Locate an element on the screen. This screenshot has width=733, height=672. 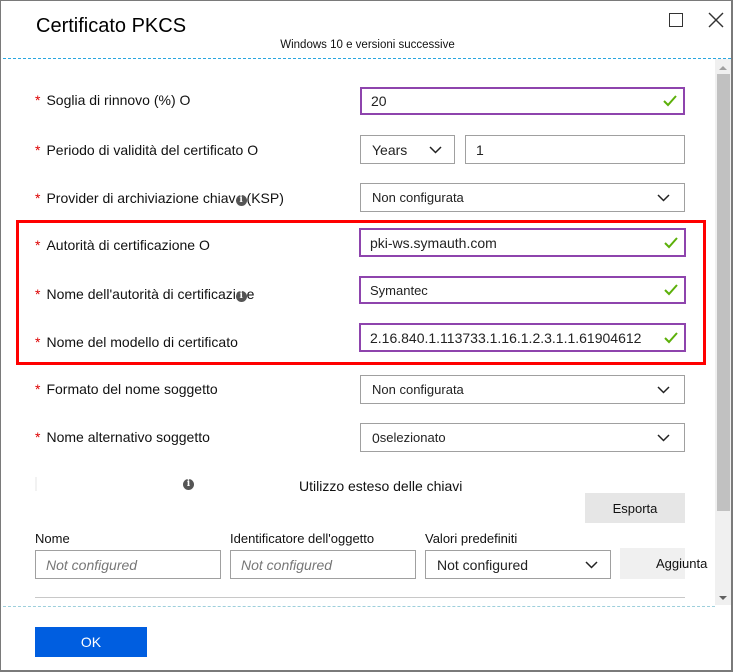
template-name-label: * Nome del modello di certificato is located at coordinates (136, 342).